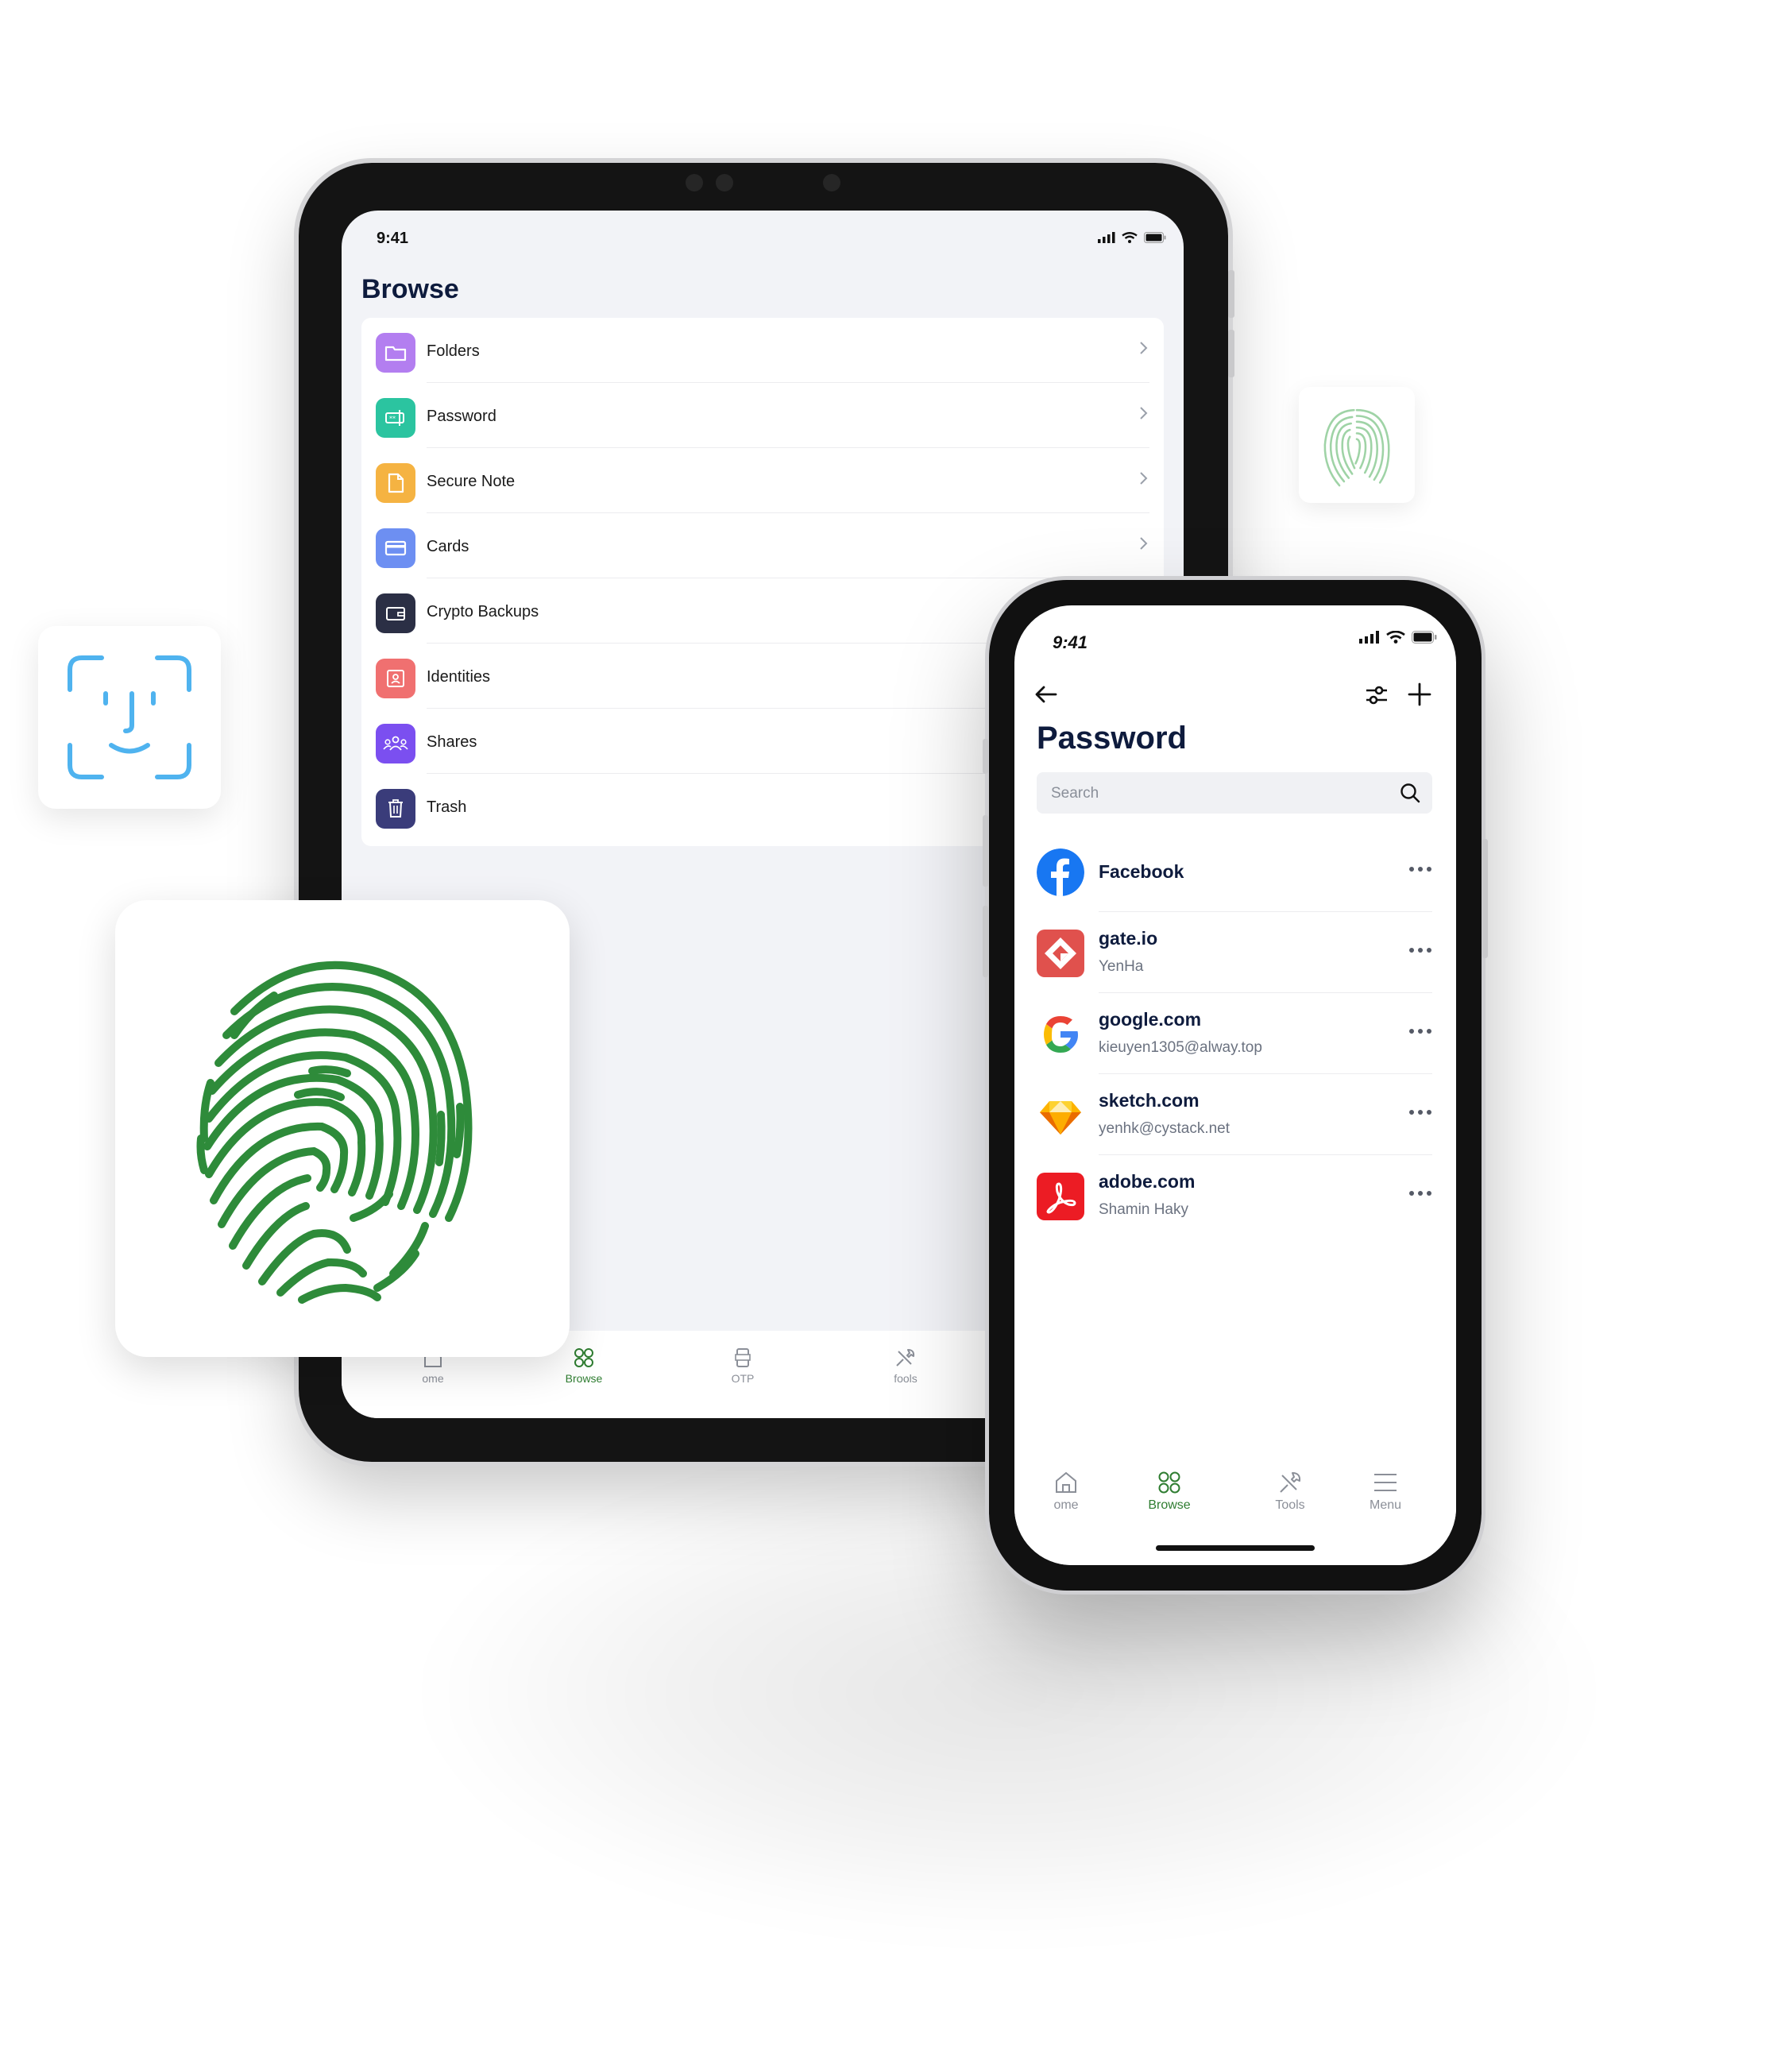  I want to click on page-title: Browse, so click(410, 289).